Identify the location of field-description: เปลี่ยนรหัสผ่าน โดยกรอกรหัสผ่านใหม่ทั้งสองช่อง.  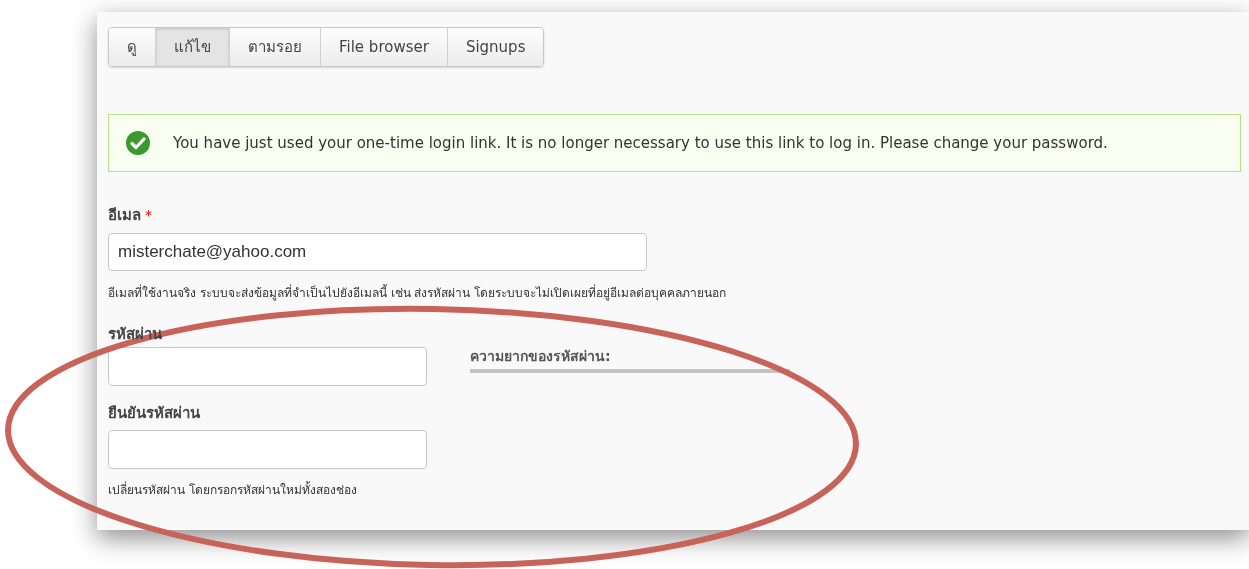
(233, 490).